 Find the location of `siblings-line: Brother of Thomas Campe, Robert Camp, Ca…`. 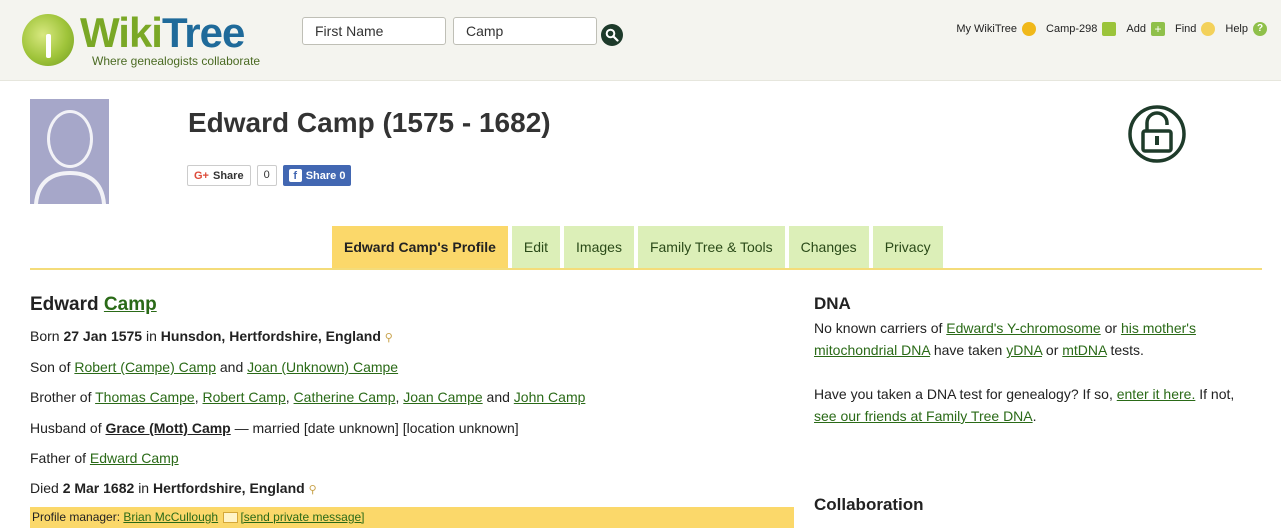

siblings-line: Brother of Thomas Campe, Robert Camp, Ca… is located at coordinates (308, 397).